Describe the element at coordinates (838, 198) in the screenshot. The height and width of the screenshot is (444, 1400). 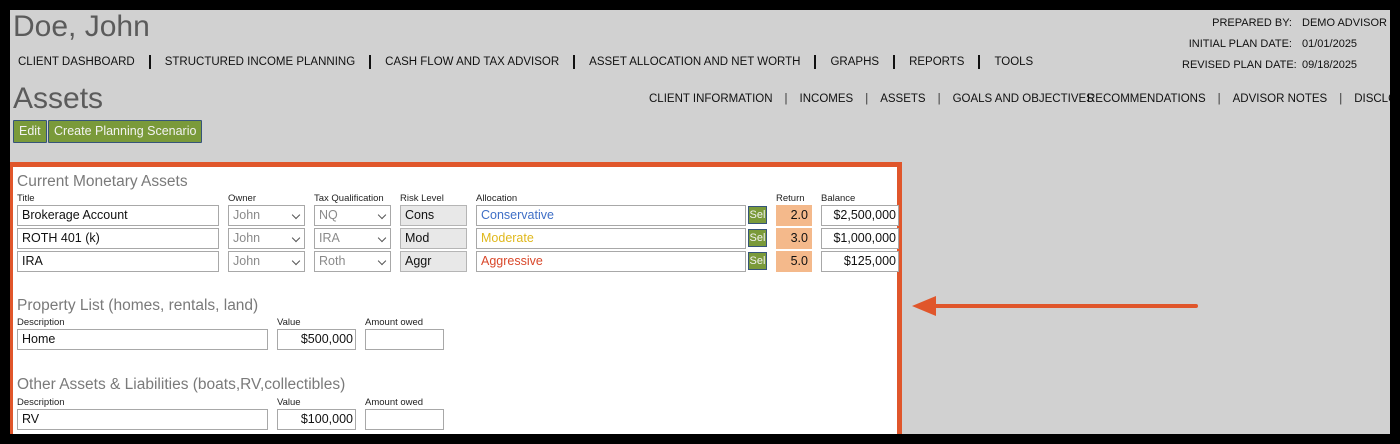
I see `col-header-balance: Balance` at that location.